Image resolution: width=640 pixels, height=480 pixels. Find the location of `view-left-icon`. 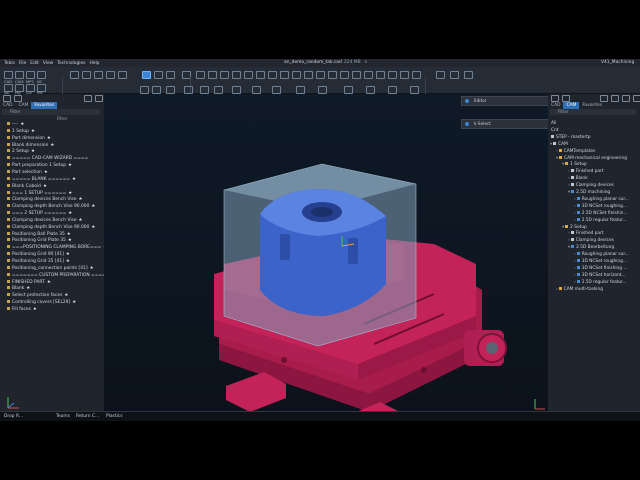

view-left-icon is located at coordinates (188, 90).